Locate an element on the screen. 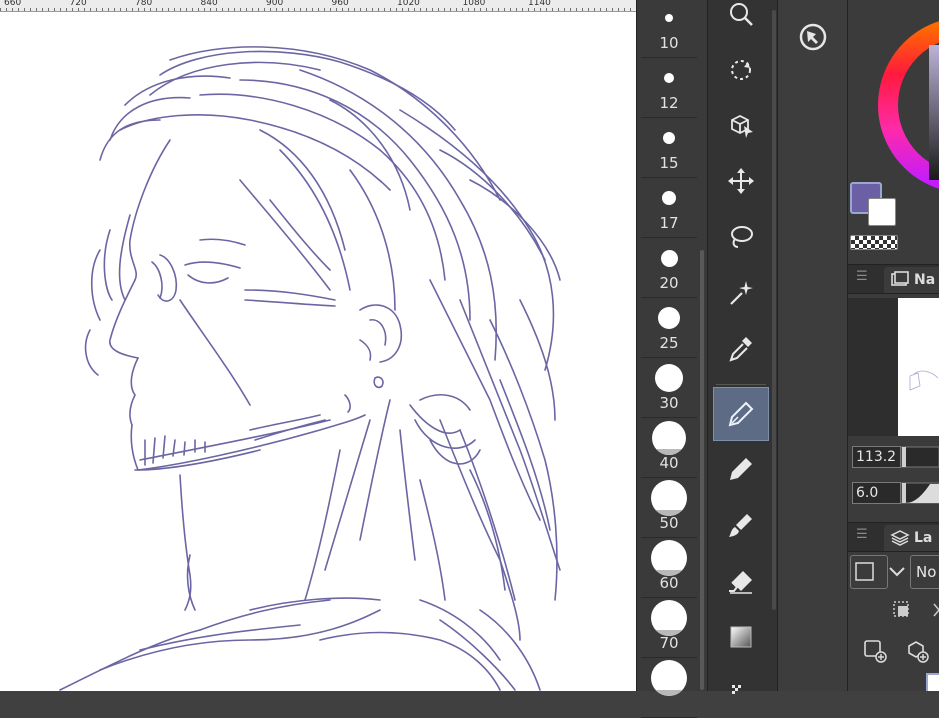 This screenshot has height=718, width=939. pencil-icon is located at coordinates (741, 469).